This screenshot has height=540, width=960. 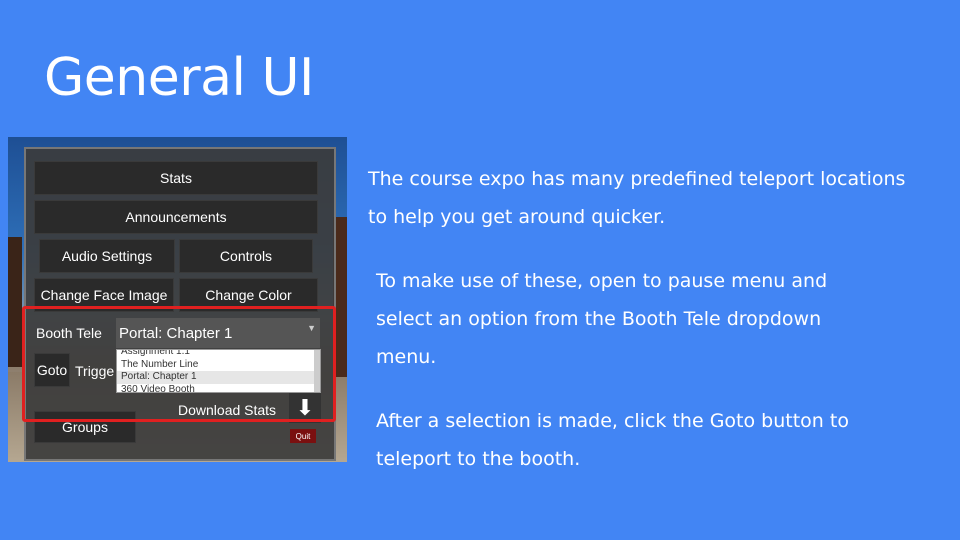 I want to click on slide-title: General UI, so click(x=179, y=78).